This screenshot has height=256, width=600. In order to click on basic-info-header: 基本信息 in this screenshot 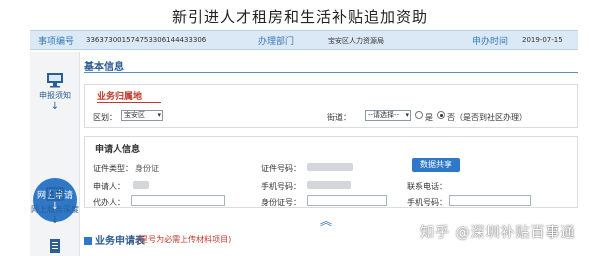, I will do `click(104, 65)`.